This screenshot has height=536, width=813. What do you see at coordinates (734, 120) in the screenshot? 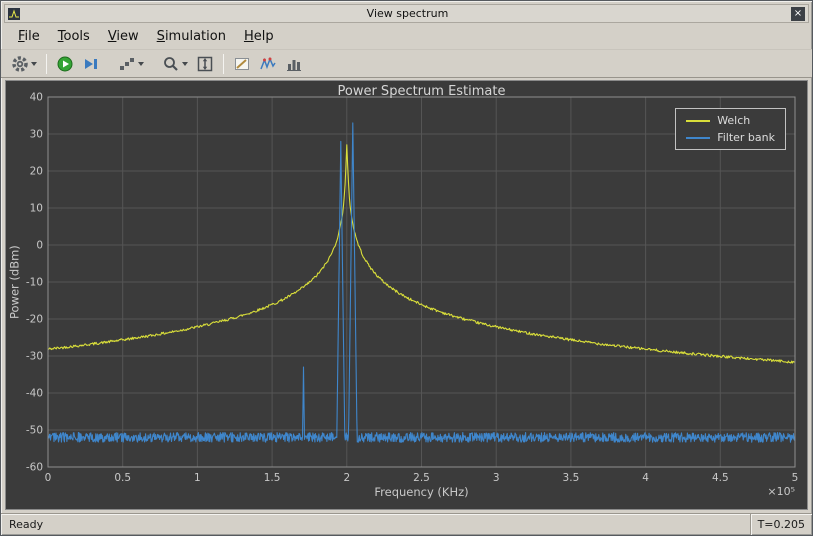
I see `legend-label: Welch` at bounding box center [734, 120].